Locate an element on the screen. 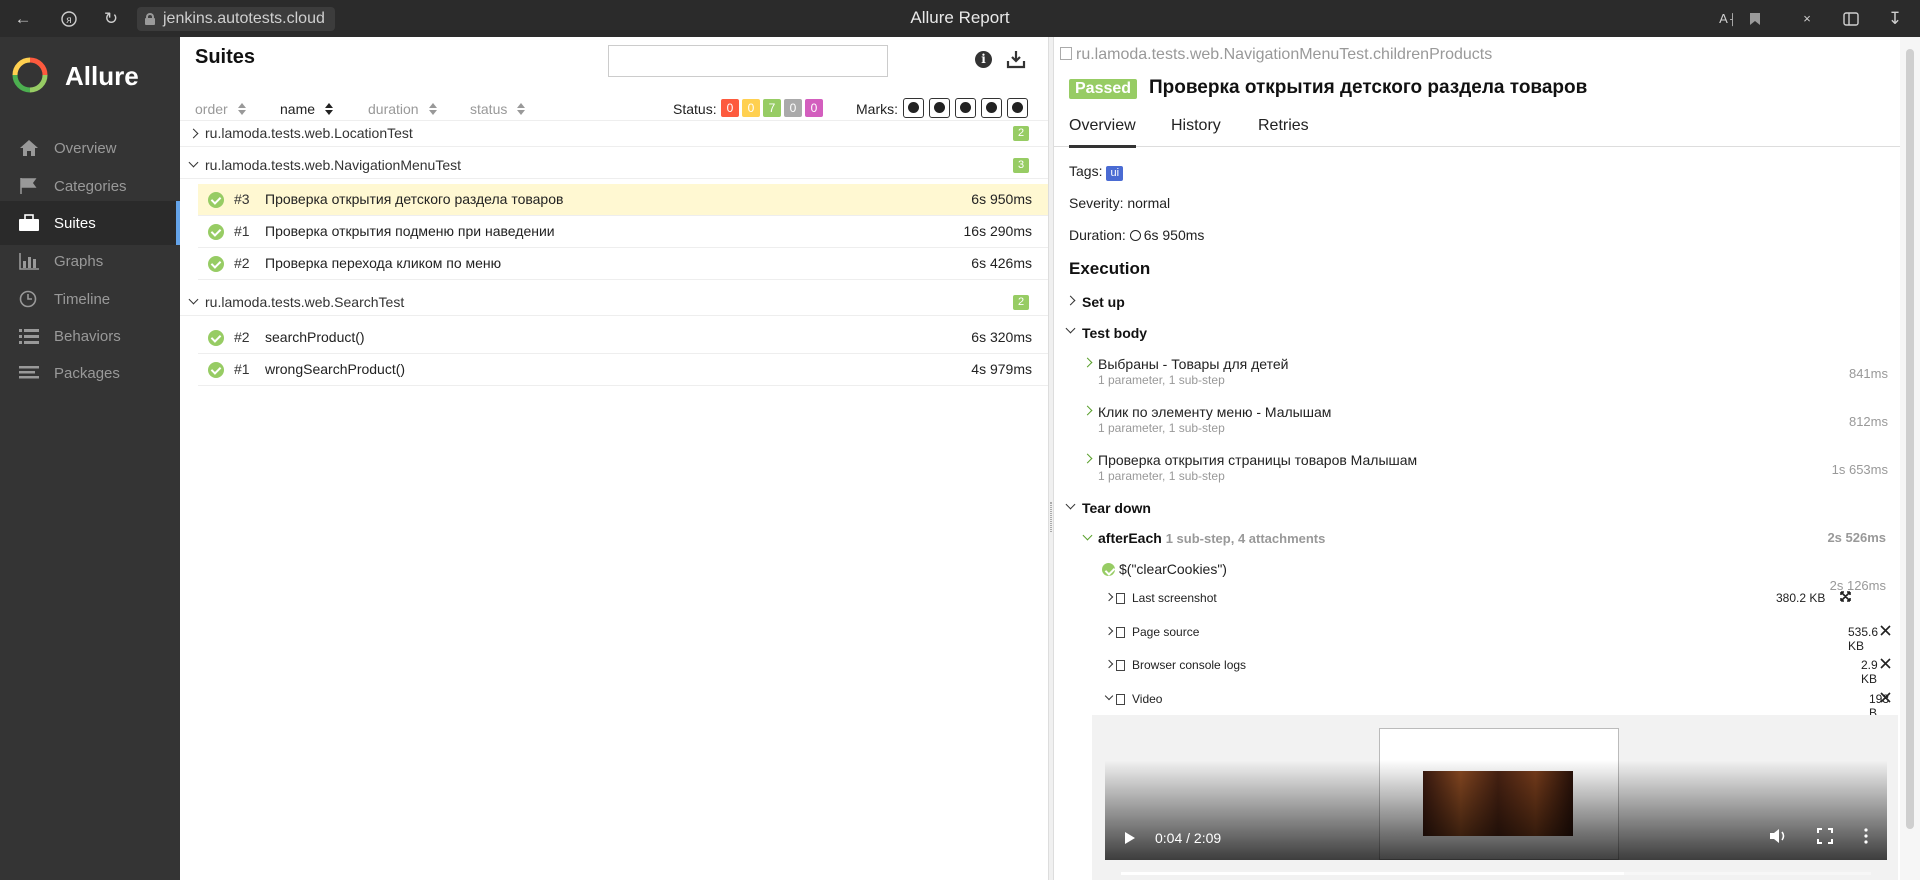 The width and height of the screenshot is (1920, 880). step-name: Клик по элементу меню - Малышам is located at coordinates (1215, 412).